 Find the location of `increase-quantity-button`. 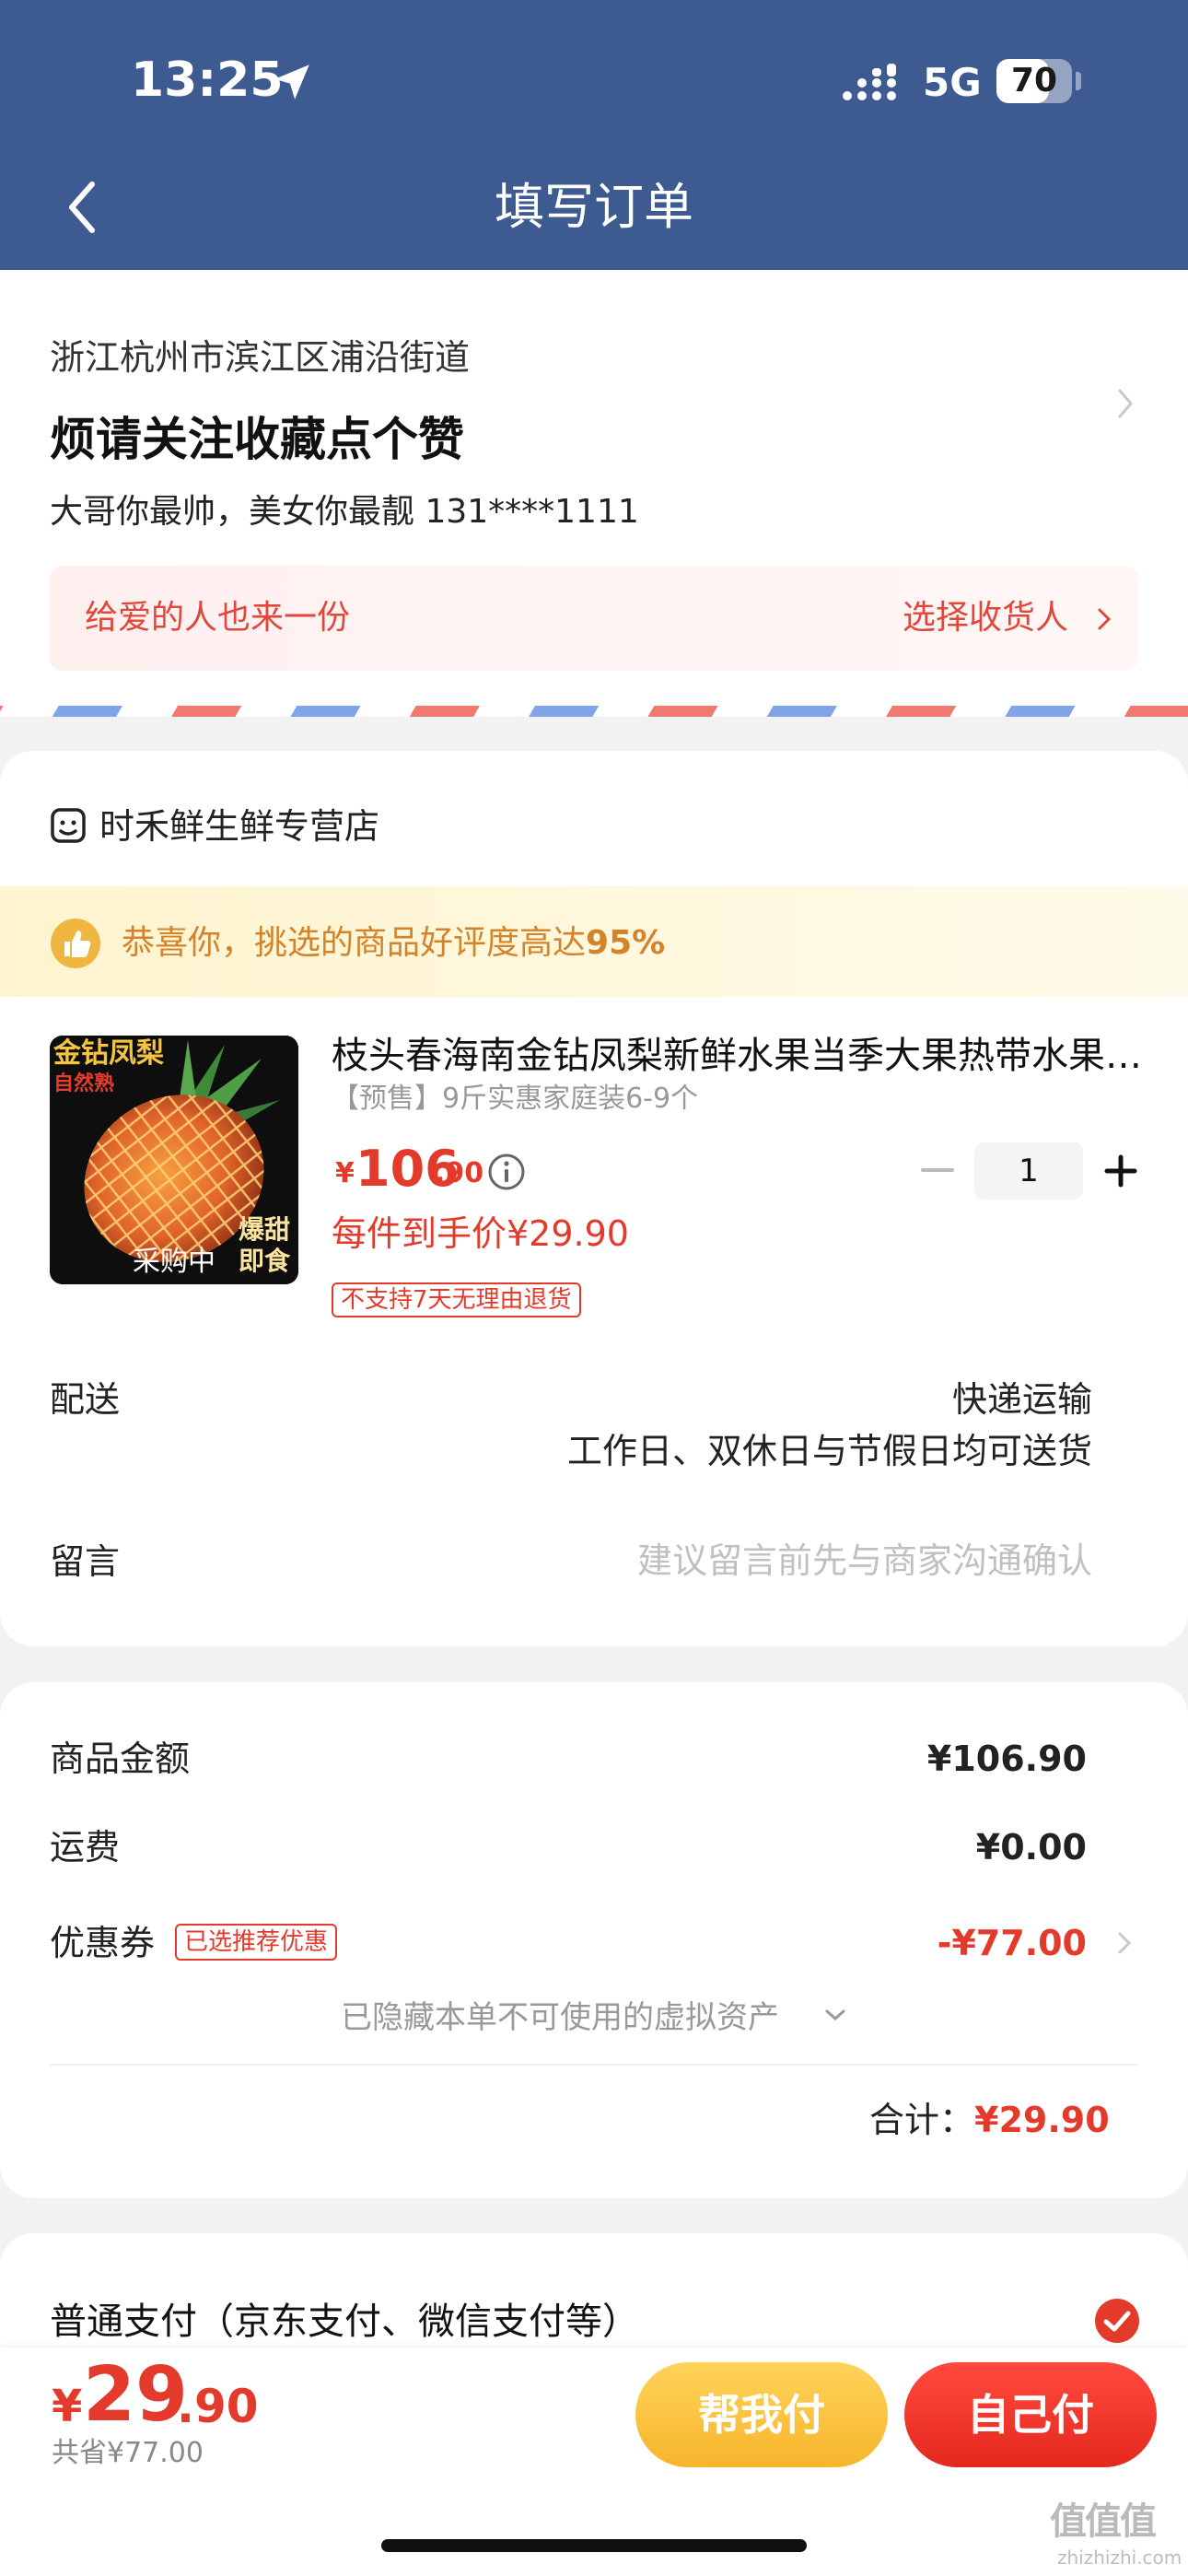

increase-quantity-button is located at coordinates (1121, 1171).